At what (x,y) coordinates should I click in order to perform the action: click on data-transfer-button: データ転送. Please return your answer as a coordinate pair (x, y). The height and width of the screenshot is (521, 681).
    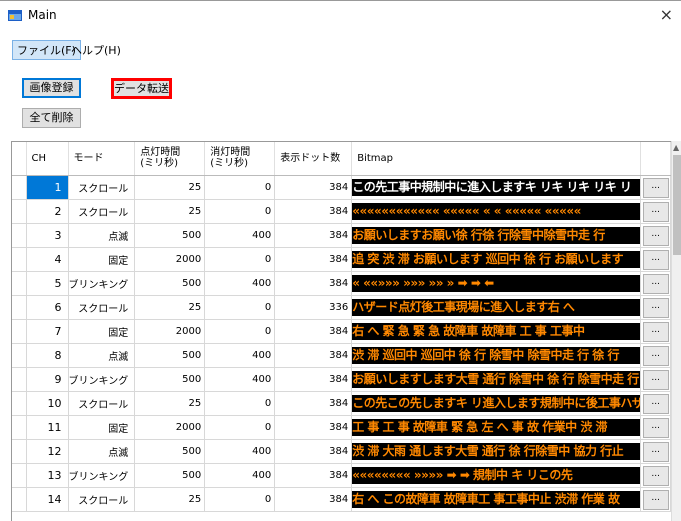
    Looking at the image, I should click on (141, 88).